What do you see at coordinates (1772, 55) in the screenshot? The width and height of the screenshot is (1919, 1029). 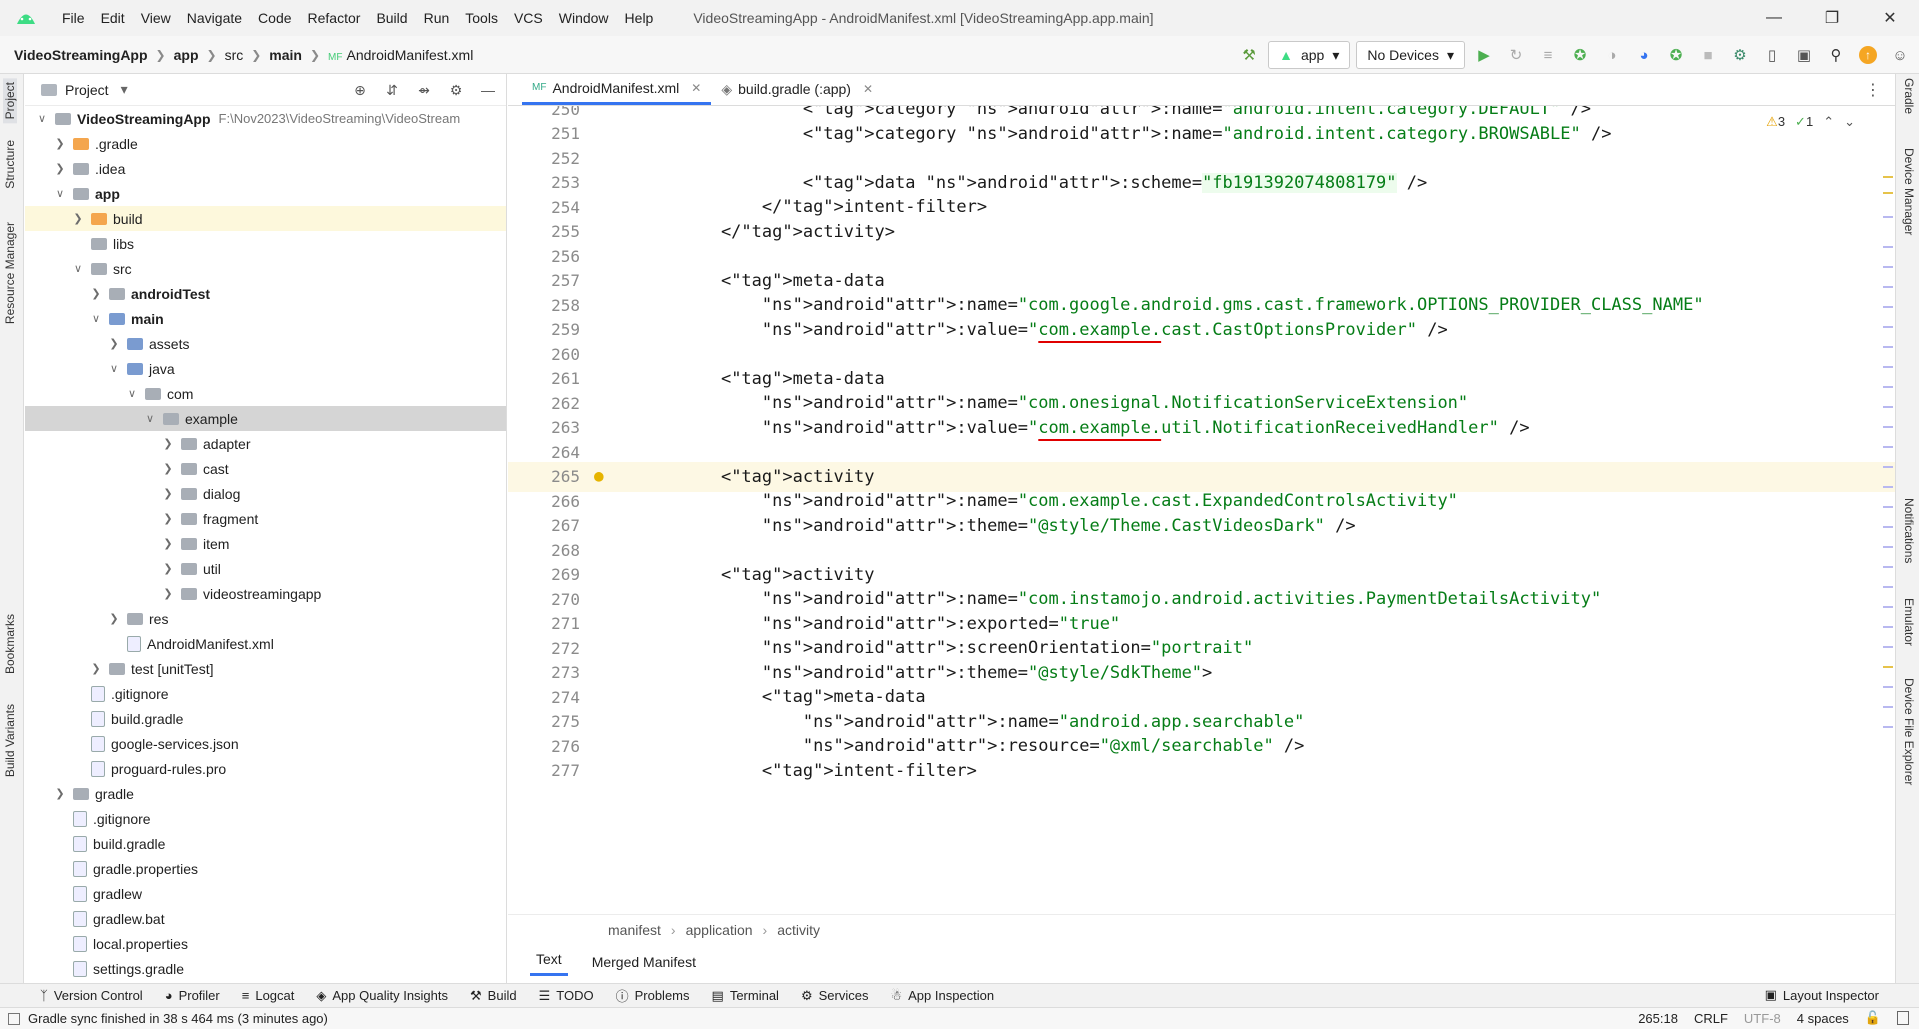 I see `device-manager-icon: ▯` at bounding box center [1772, 55].